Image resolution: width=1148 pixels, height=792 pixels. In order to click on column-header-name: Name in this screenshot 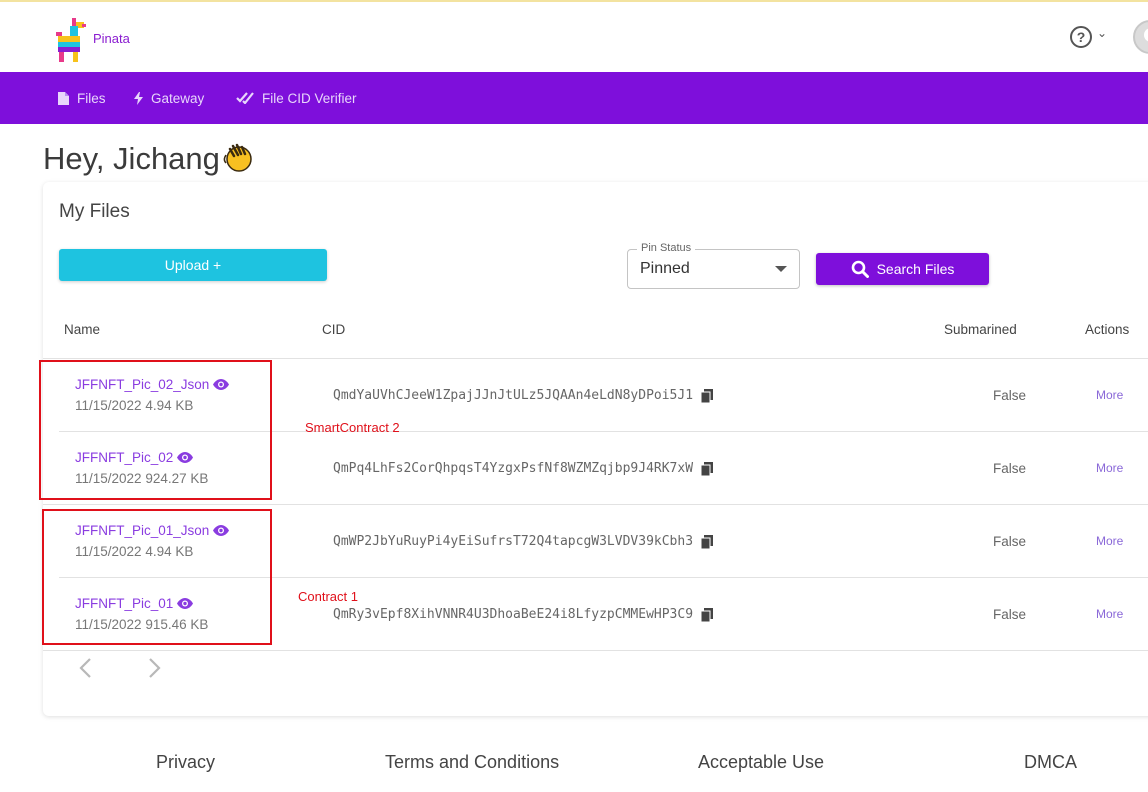, I will do `click(82, 329)`.